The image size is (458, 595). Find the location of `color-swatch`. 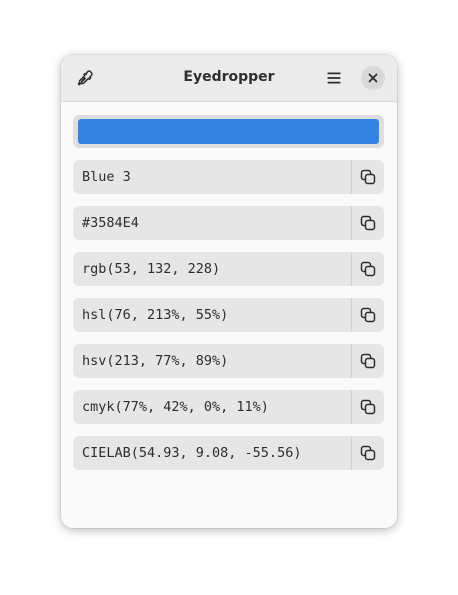

color-swatch is located at coordinates (228, 131).